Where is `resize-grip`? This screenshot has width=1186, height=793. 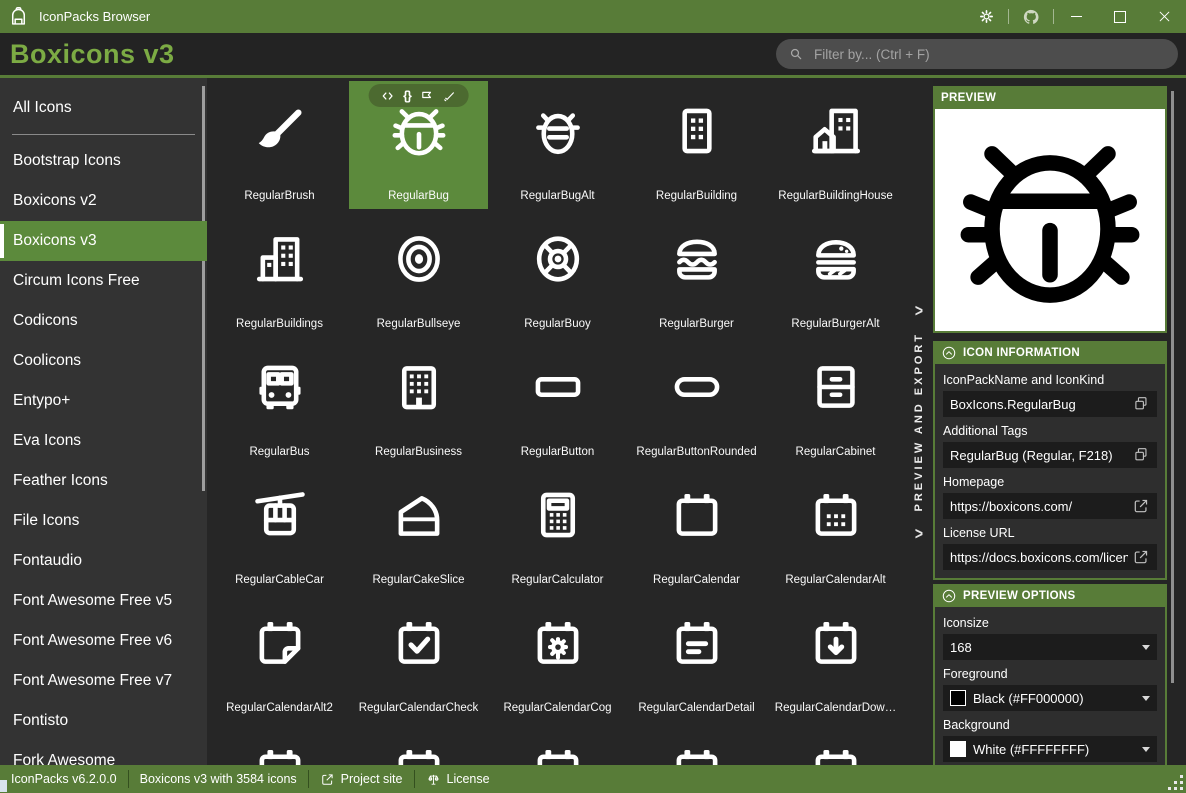
resize-grip is located at coordinates (1175, 782).